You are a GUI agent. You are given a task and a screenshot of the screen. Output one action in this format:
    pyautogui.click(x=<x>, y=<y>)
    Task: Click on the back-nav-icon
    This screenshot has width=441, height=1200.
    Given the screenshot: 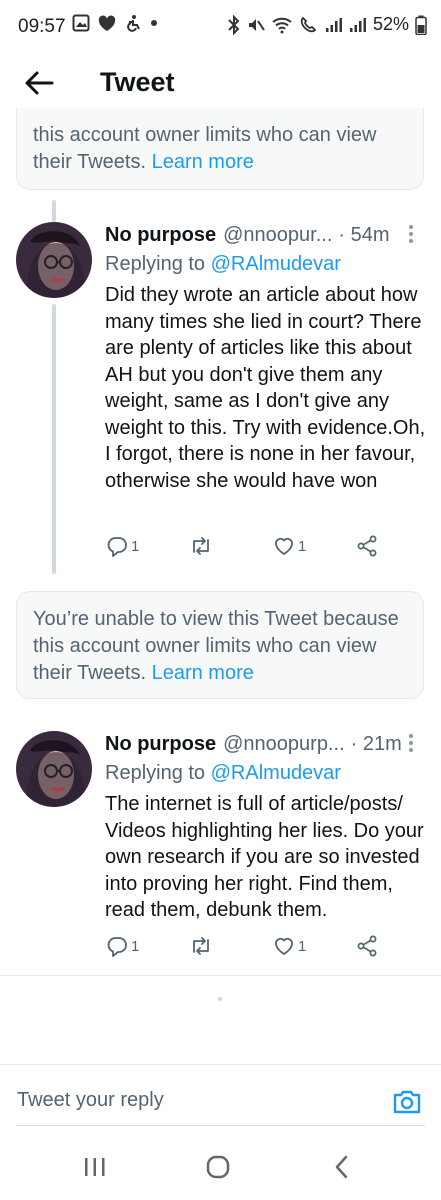 What is the action you would take?
    pyautogui.click(x=342, y=1167)
    